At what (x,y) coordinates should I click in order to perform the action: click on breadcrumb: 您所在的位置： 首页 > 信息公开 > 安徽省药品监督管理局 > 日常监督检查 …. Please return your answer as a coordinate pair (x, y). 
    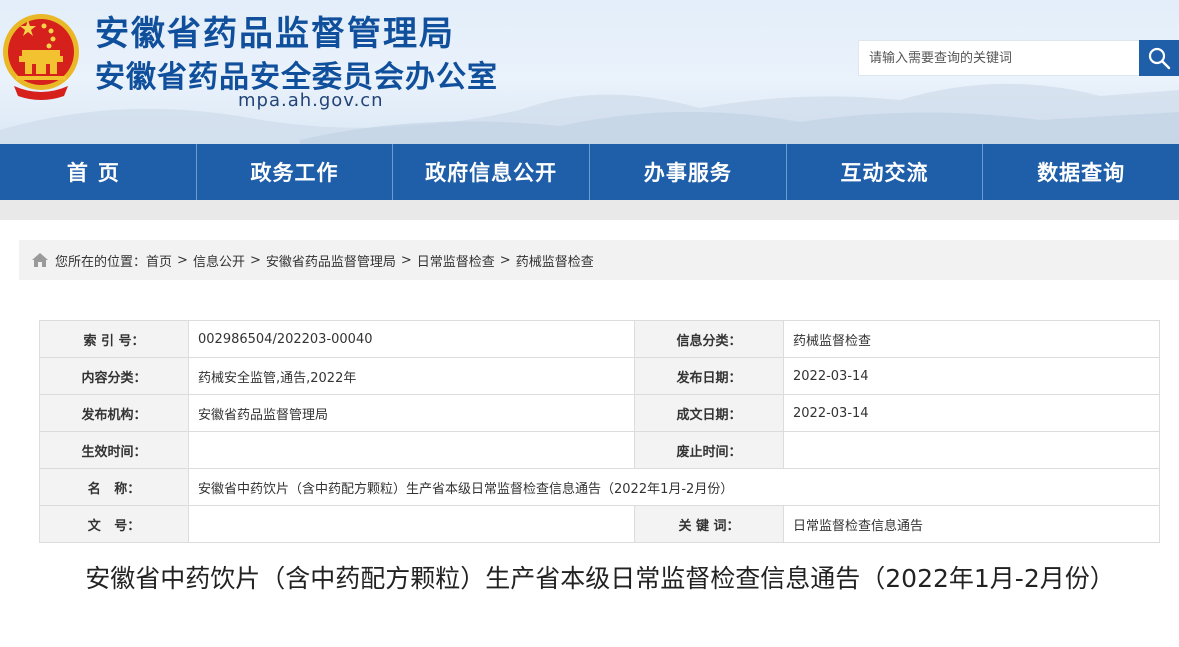
    Looking at the image, I should click on (599, 260).